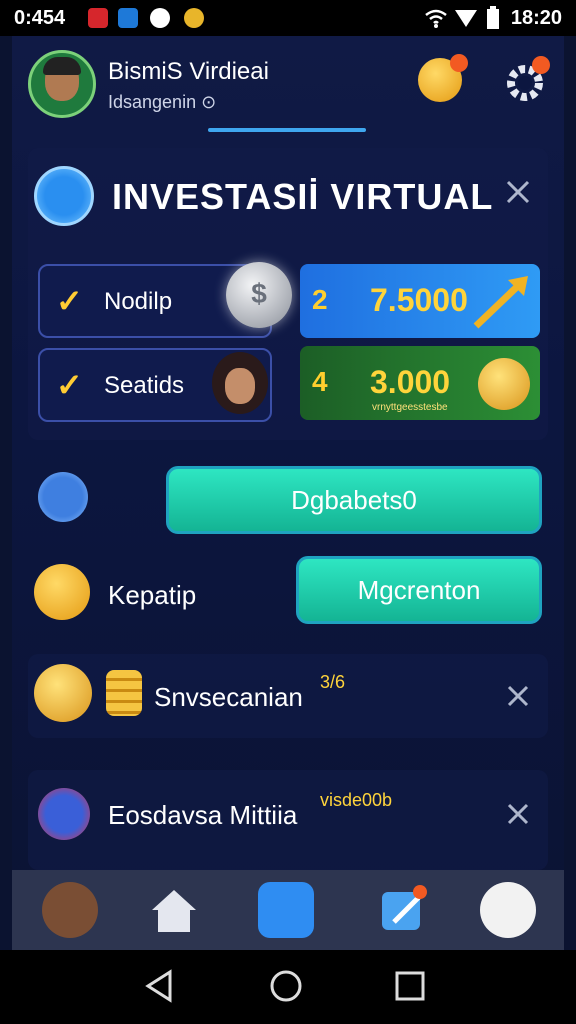 The width and height of the screenshot is (576, 1024). I want to click on app-title: BismiS Virdieai, so click(188, 71).